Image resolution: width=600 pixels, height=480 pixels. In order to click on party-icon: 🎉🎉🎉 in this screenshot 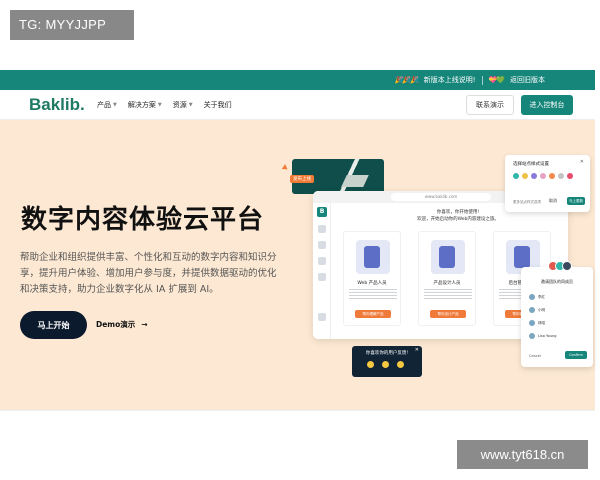, I will do `click(406, 80)`.